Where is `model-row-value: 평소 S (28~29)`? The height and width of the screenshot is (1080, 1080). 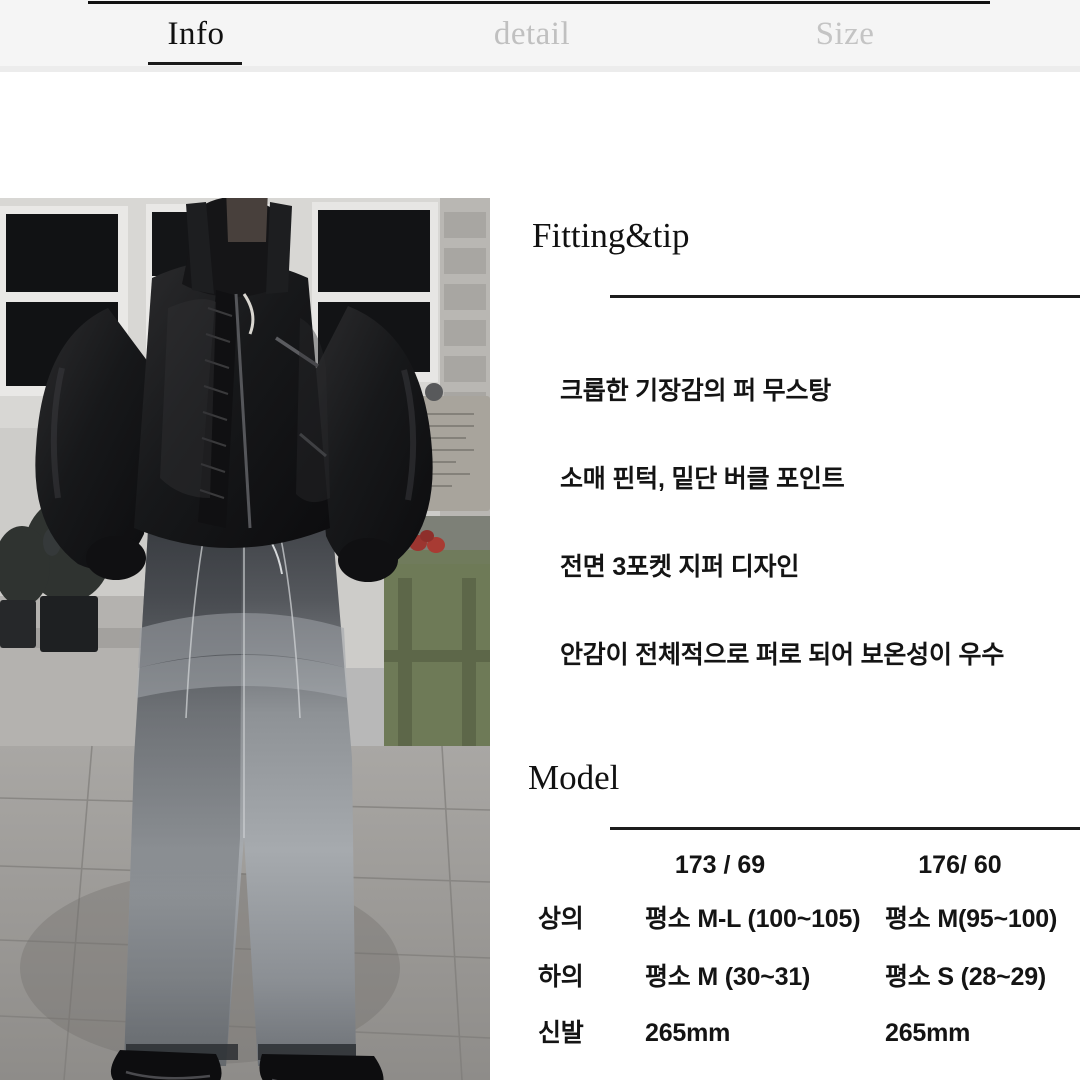
model-row-value: 평소 S (28~29) is located at coordinates (966, 977).